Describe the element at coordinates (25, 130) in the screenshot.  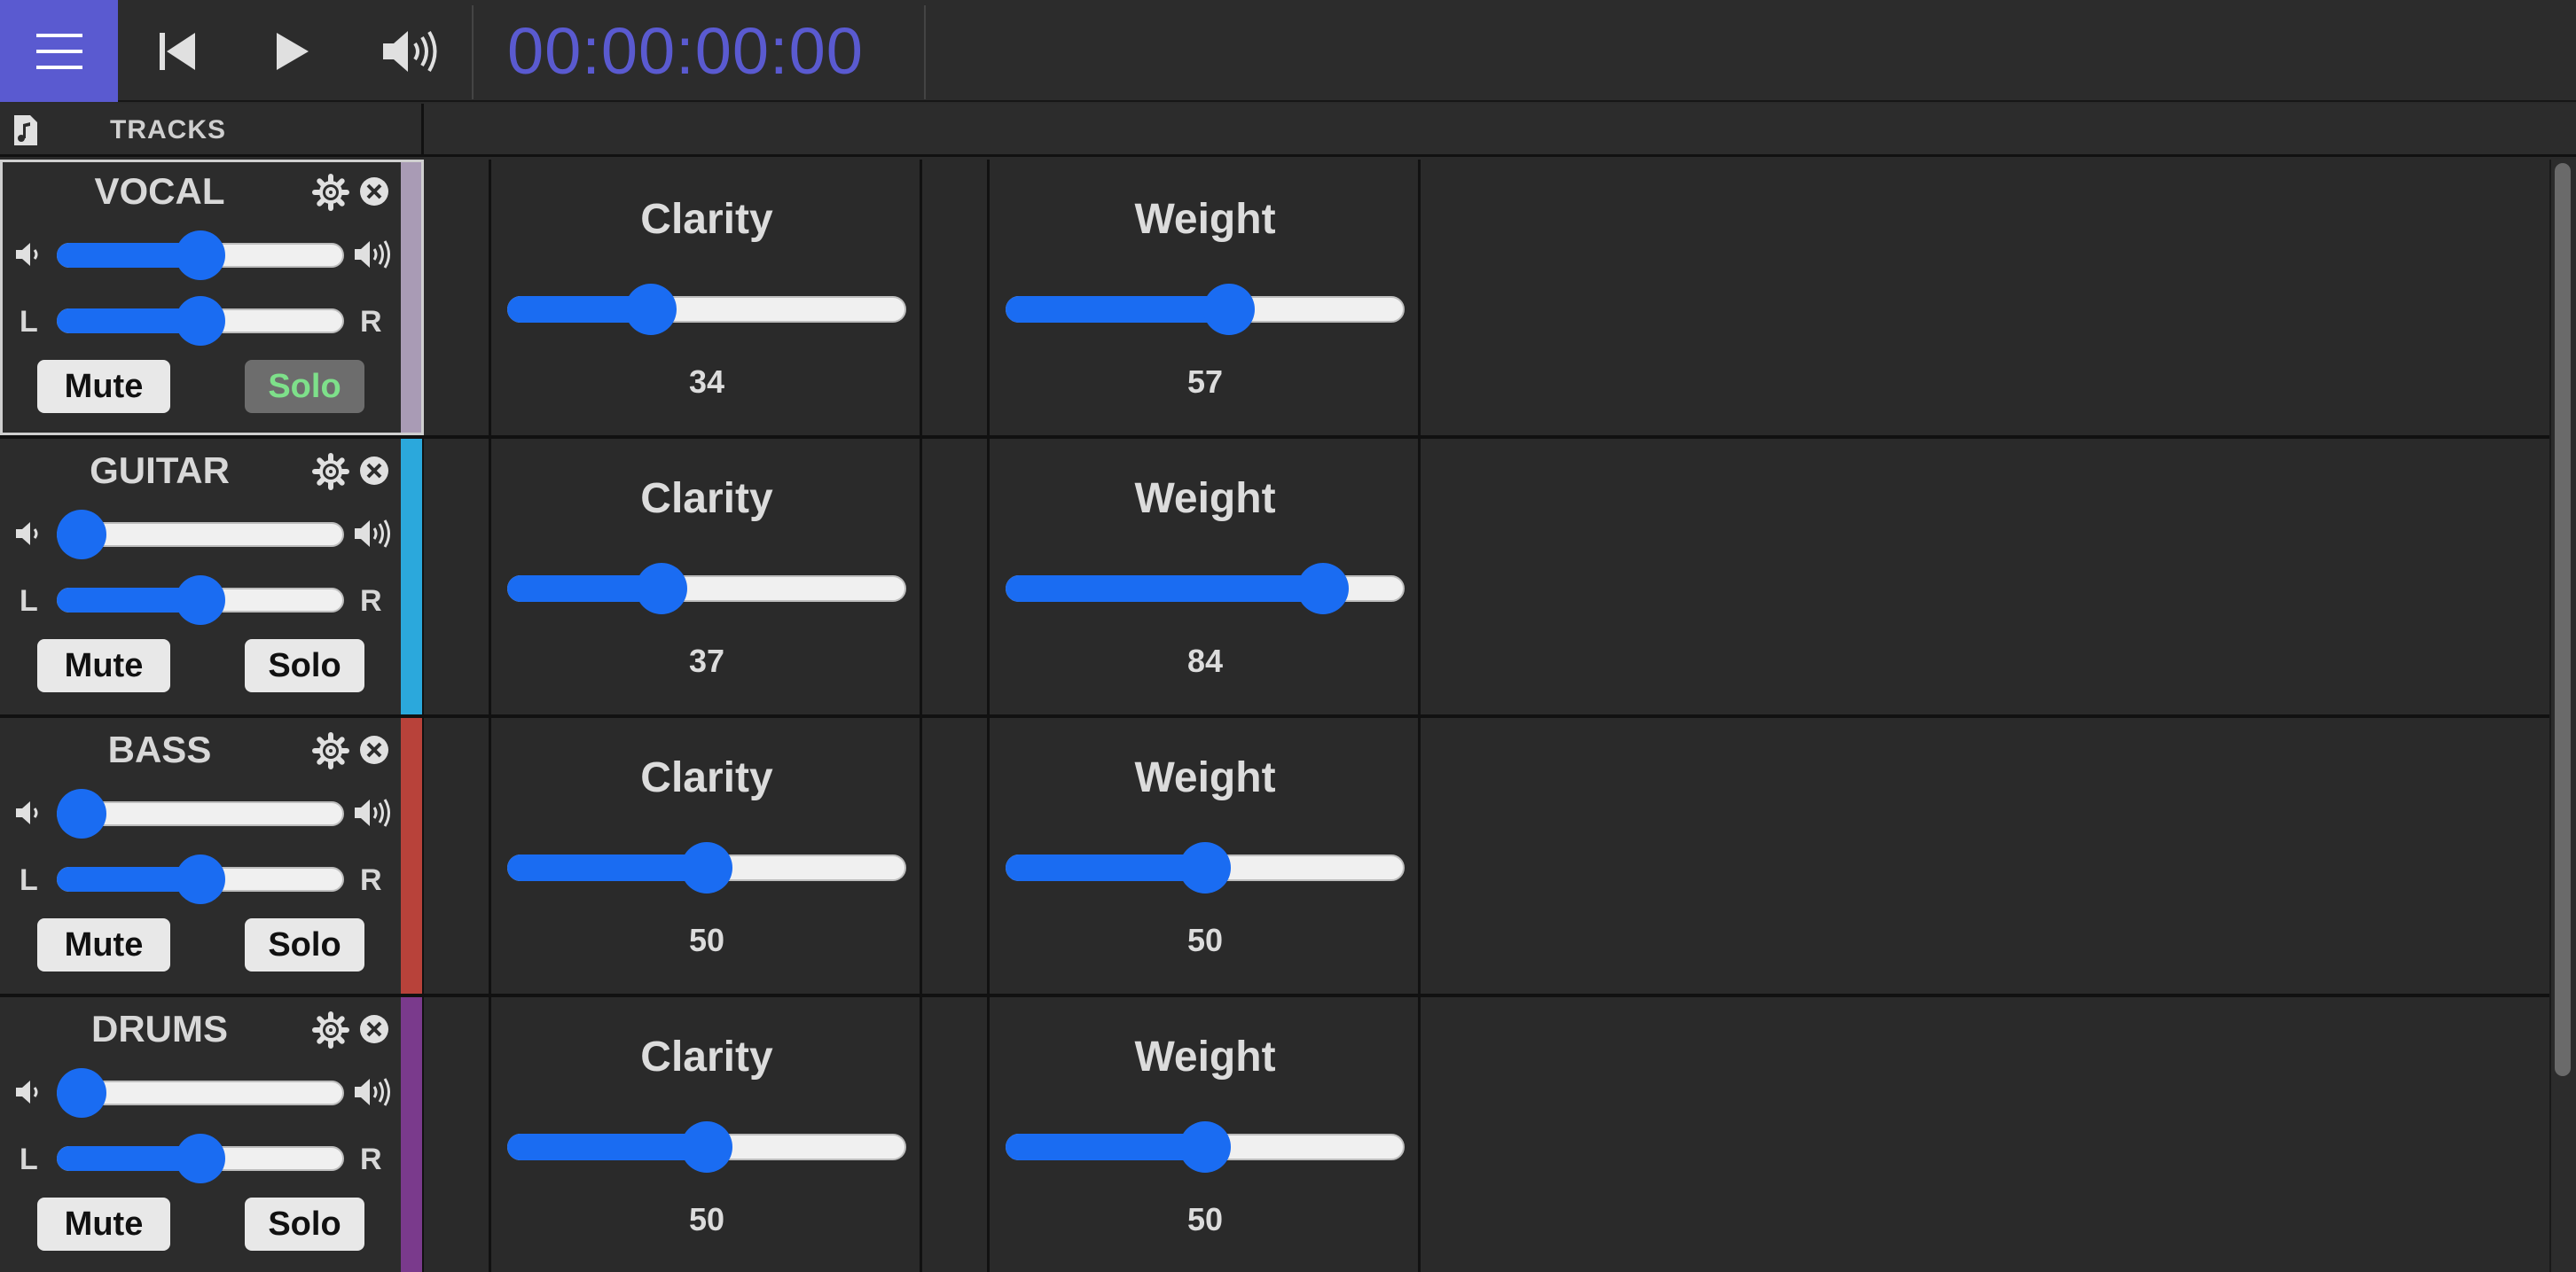
I see `music-file-icon` at that location.